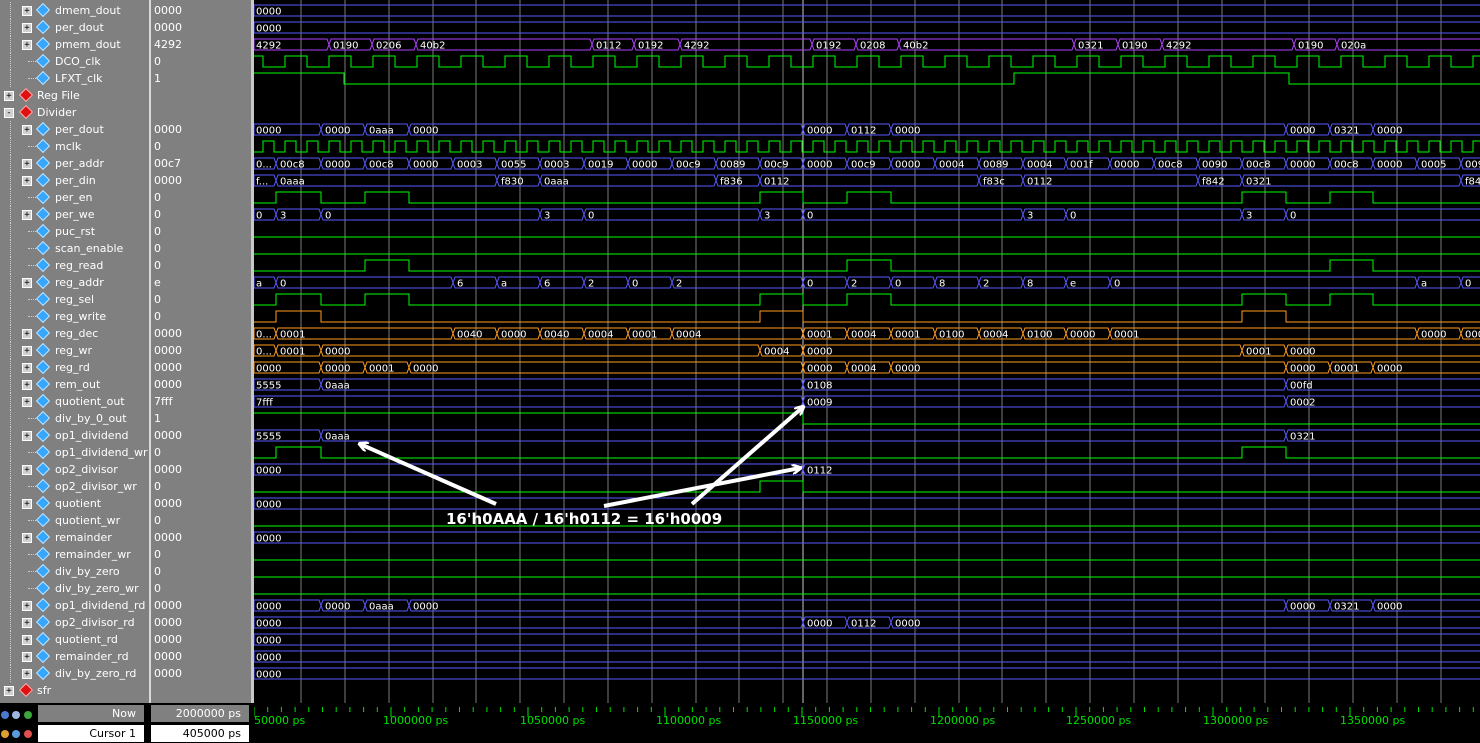  What do you see at coordinates (74, 384) in the screenshot?
I see `signal-row-rem_out: + rem_out` at bounding box center [74, 384].